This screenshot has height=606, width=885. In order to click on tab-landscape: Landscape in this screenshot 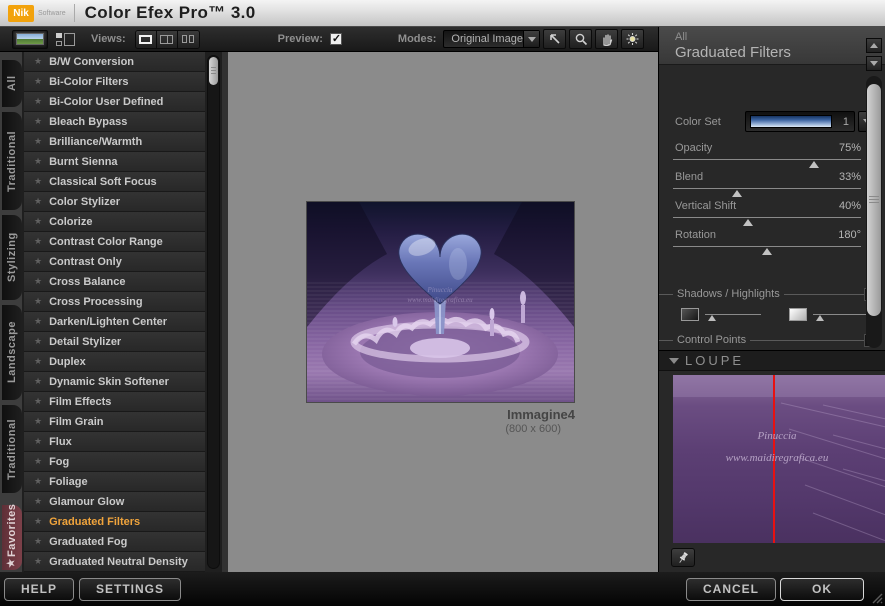, I will do `click(12, 352)`.